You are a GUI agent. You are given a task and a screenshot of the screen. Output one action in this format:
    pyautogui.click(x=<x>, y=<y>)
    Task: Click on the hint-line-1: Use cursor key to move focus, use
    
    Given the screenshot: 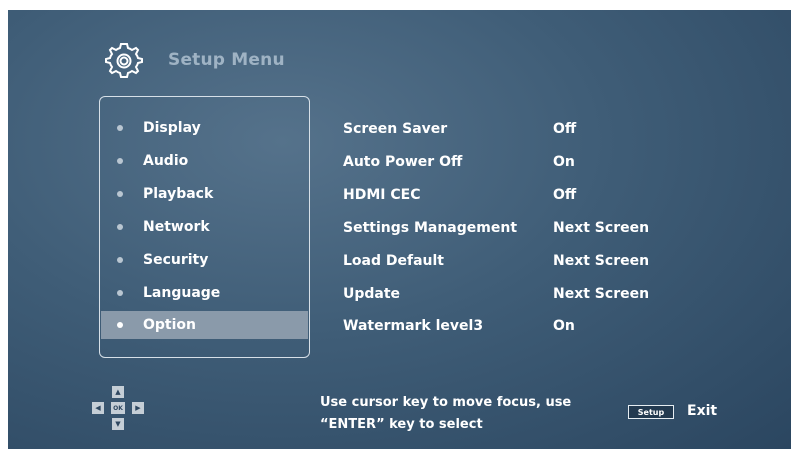 What is the action you would take?
    pyautogui.click(x=446, y=402)
    